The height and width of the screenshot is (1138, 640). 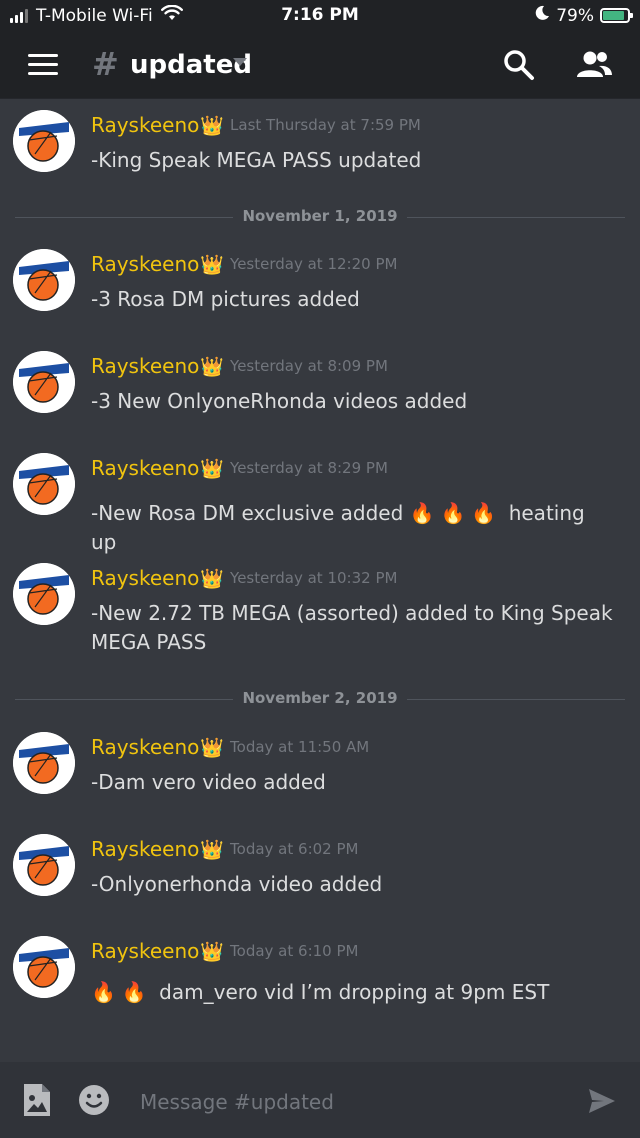 I want to click on timestamp: Today at 6:10 PM, so click(x=294, y=951).